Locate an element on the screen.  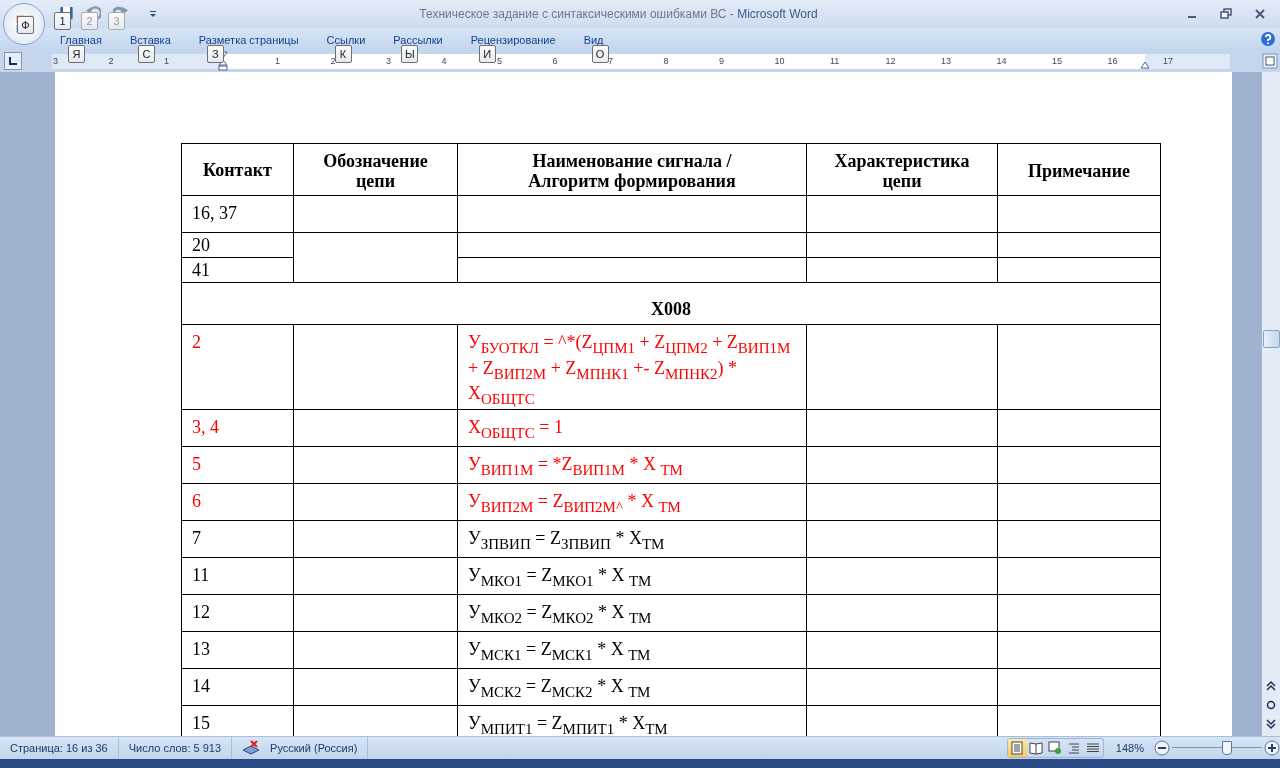
ruler-number: 5 is located at coordinates (499, 60).